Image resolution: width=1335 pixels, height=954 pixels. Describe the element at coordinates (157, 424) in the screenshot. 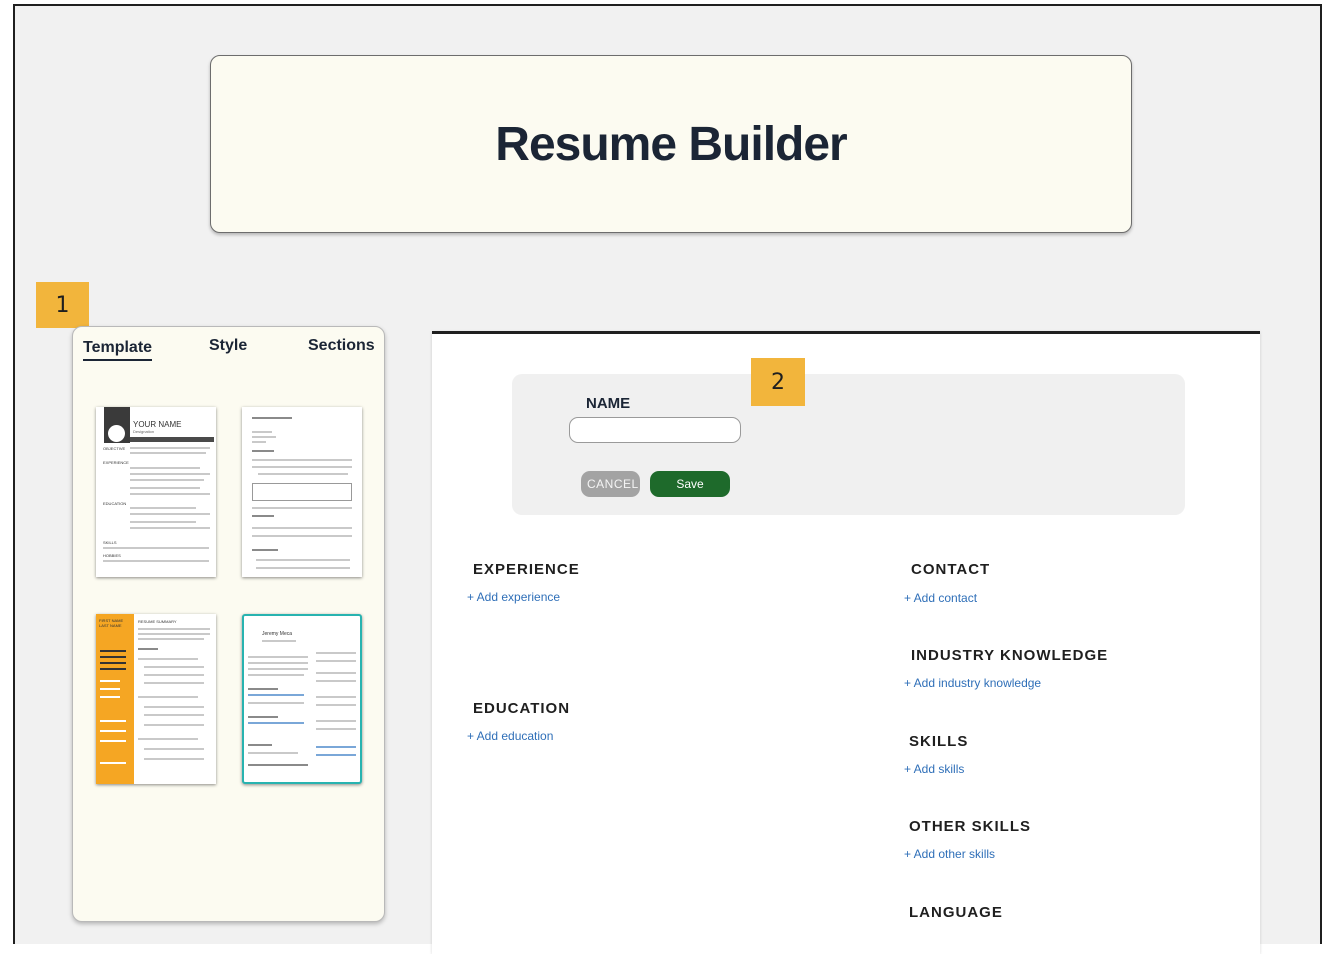

I see `template-1-name: YOUR NAME` at that location.